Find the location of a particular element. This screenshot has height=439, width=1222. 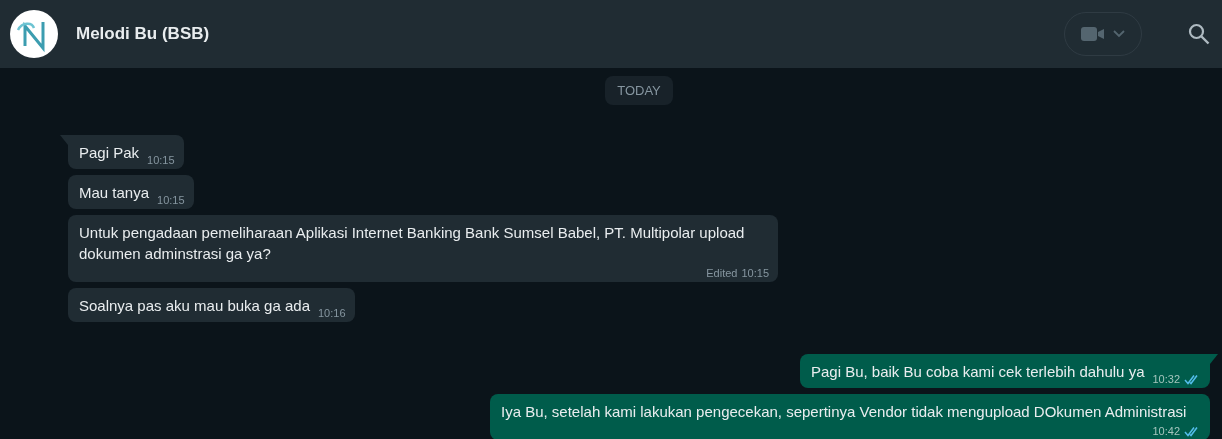

message-text: Untuk pengadaan pemeliharaan Aplikasi Internet Banking Bank Sumsel Babel, PT. Multipolar upload dokumen adminstrasi ga ya? is located at coordinates (412, 243).